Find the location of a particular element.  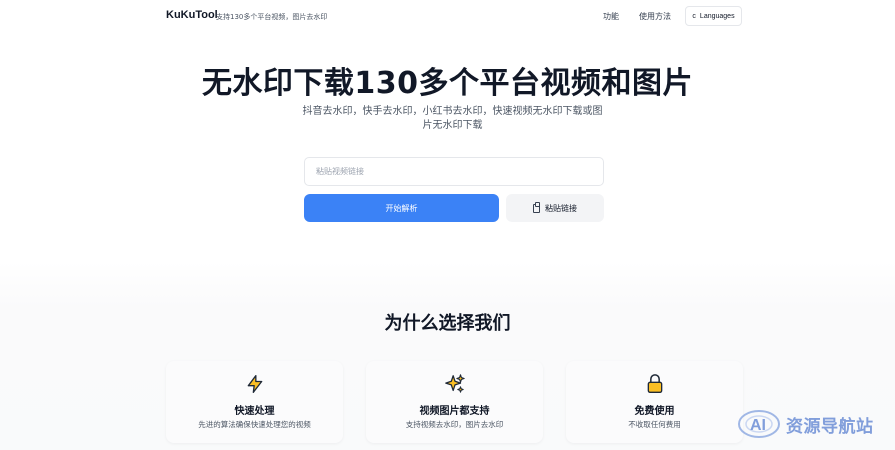

feature-card-video-image: 视频图片都支持 支持视频去水印，图片去水印 is located at coordinates (454, 402).